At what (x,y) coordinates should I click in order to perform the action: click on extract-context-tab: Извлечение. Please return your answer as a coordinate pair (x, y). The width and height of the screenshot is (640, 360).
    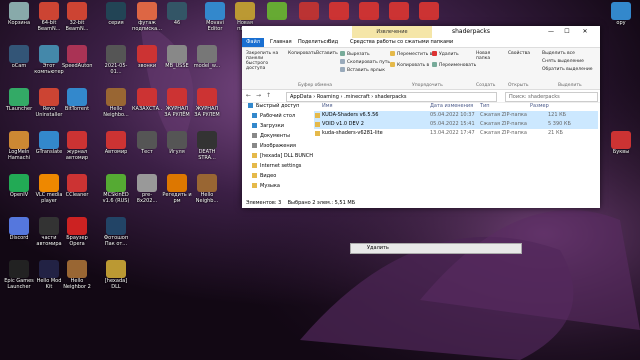
    Looking at the image, I should click on (392, 32).